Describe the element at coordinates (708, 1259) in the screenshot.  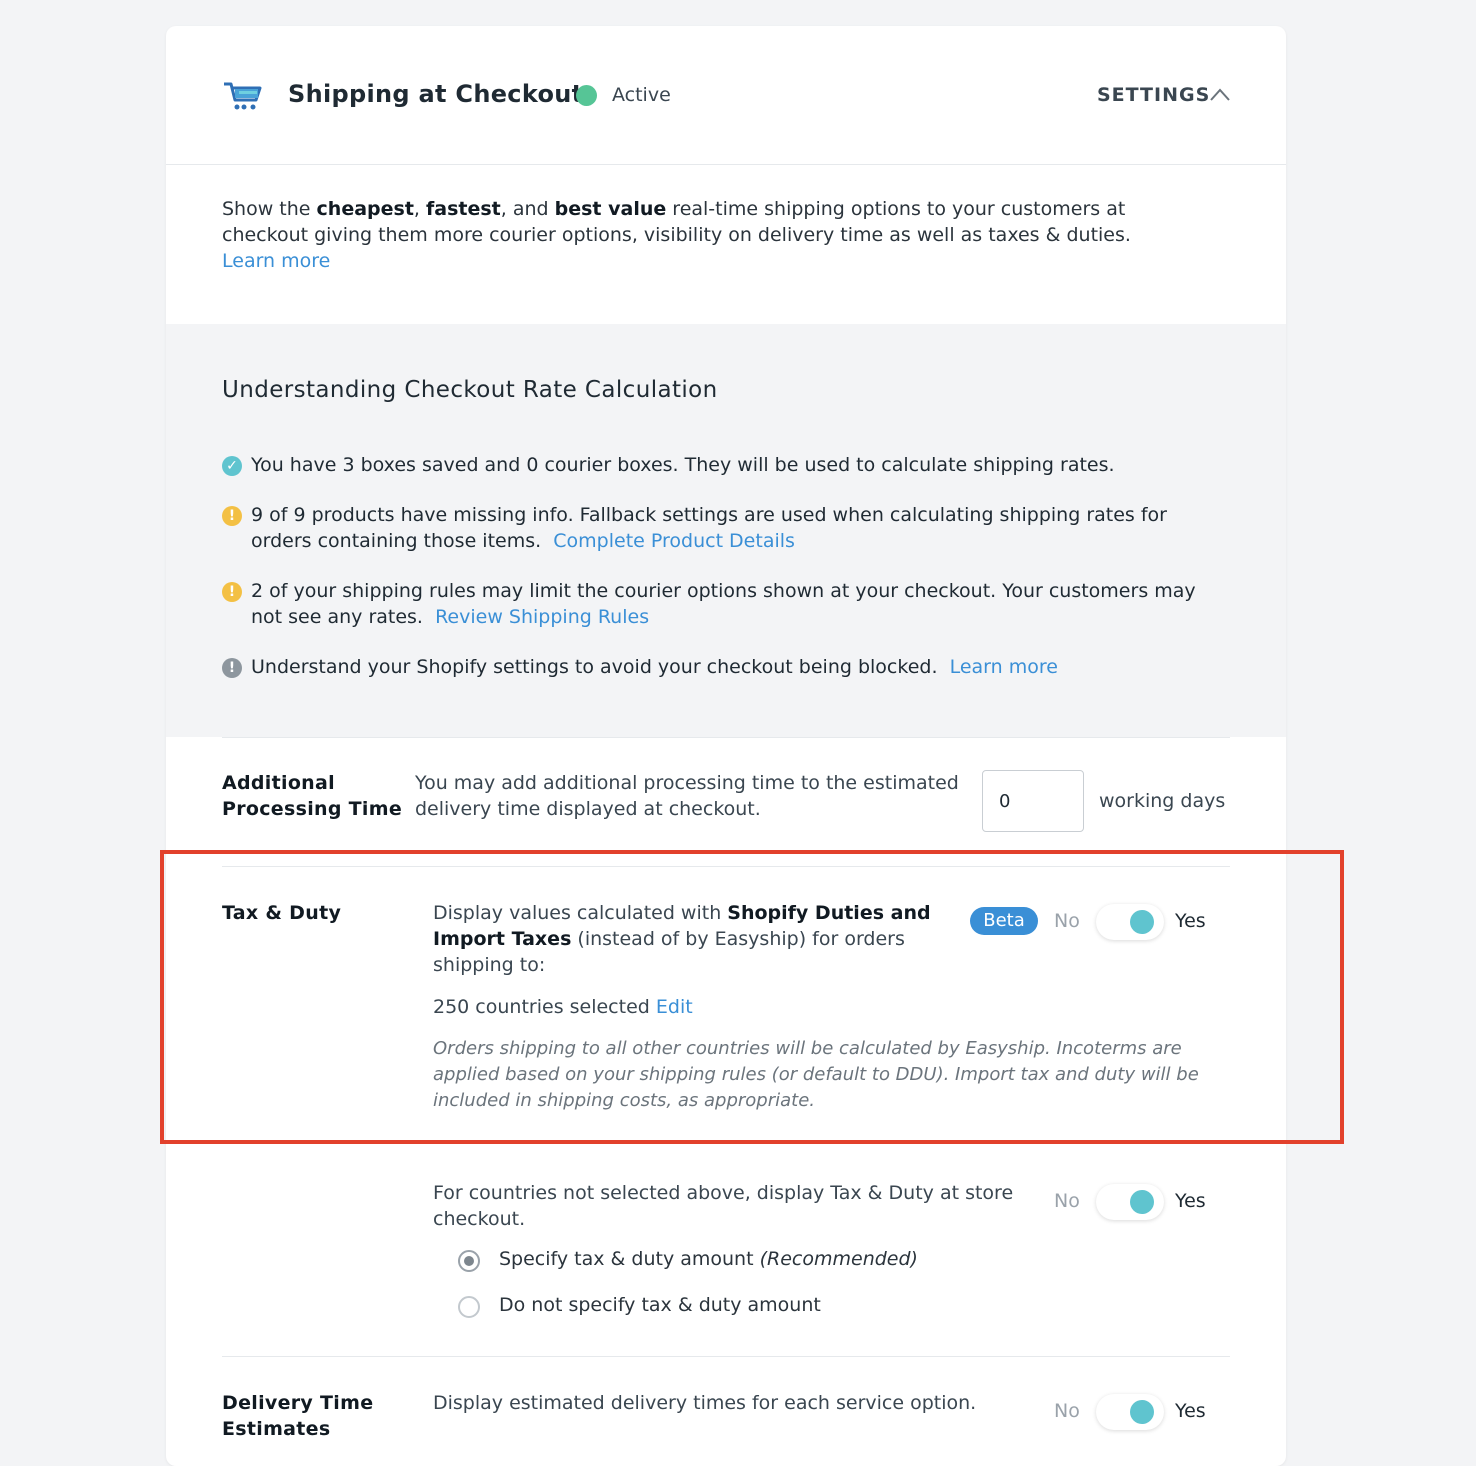
I see `specify-amount-label: Specify tax & duty amount (Recommended)` at that location.